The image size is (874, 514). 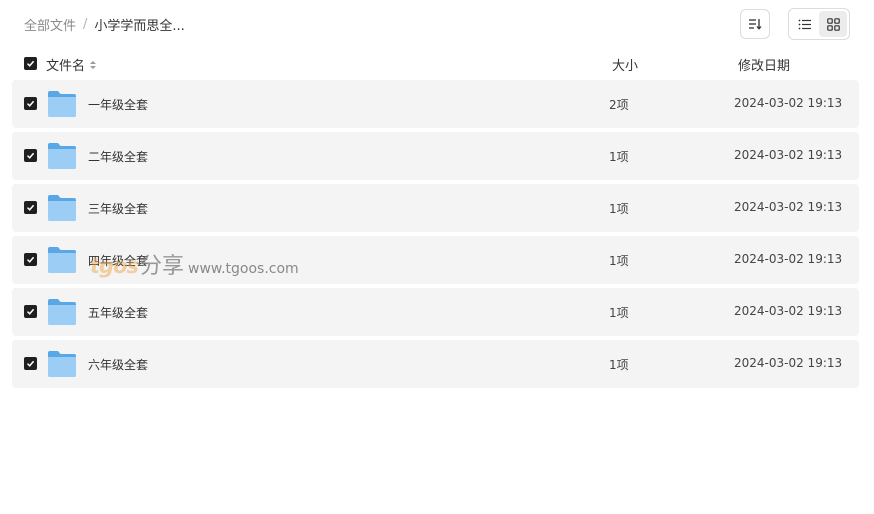 I want to click on select-all-checkbox, so click(x=30, y=63).